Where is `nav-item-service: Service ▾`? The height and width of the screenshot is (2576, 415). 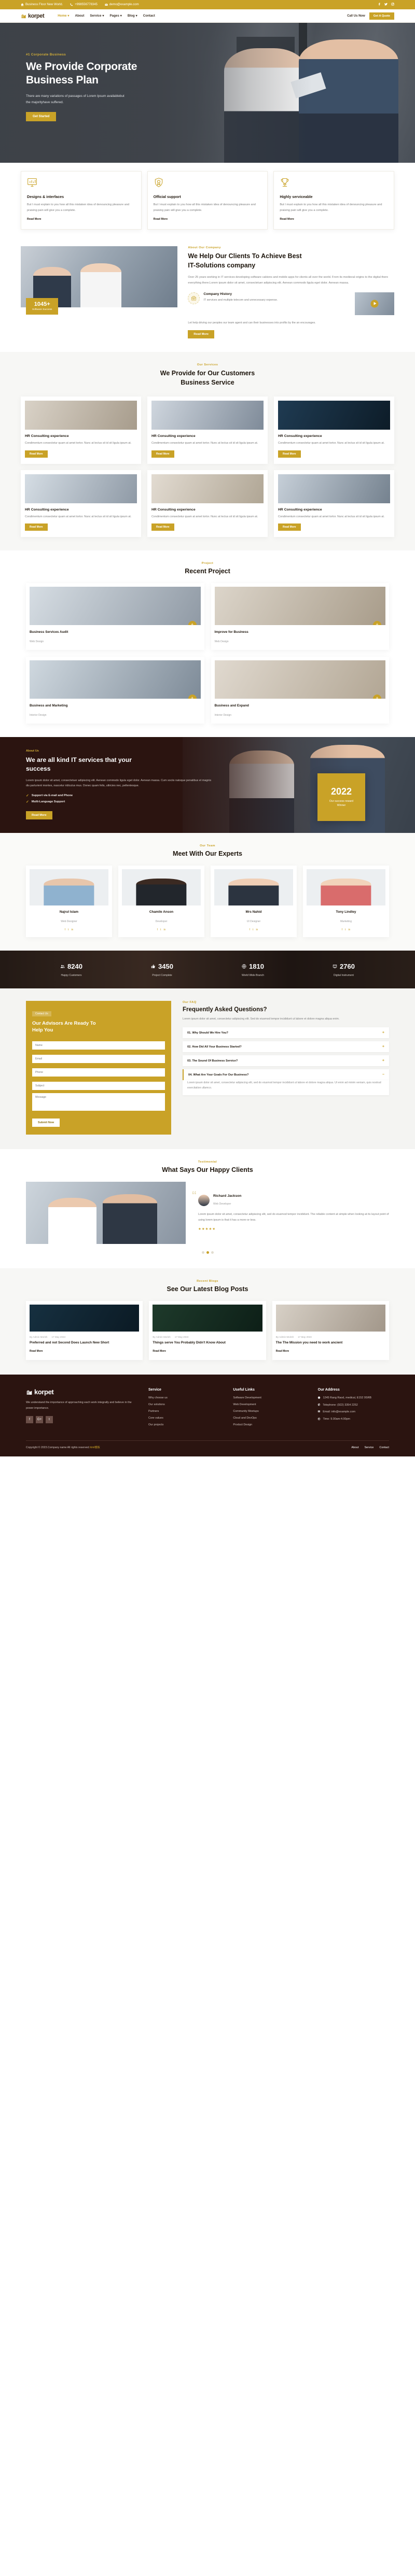
nav-item-service: Service ▾ is located at coordinates (97, 16).